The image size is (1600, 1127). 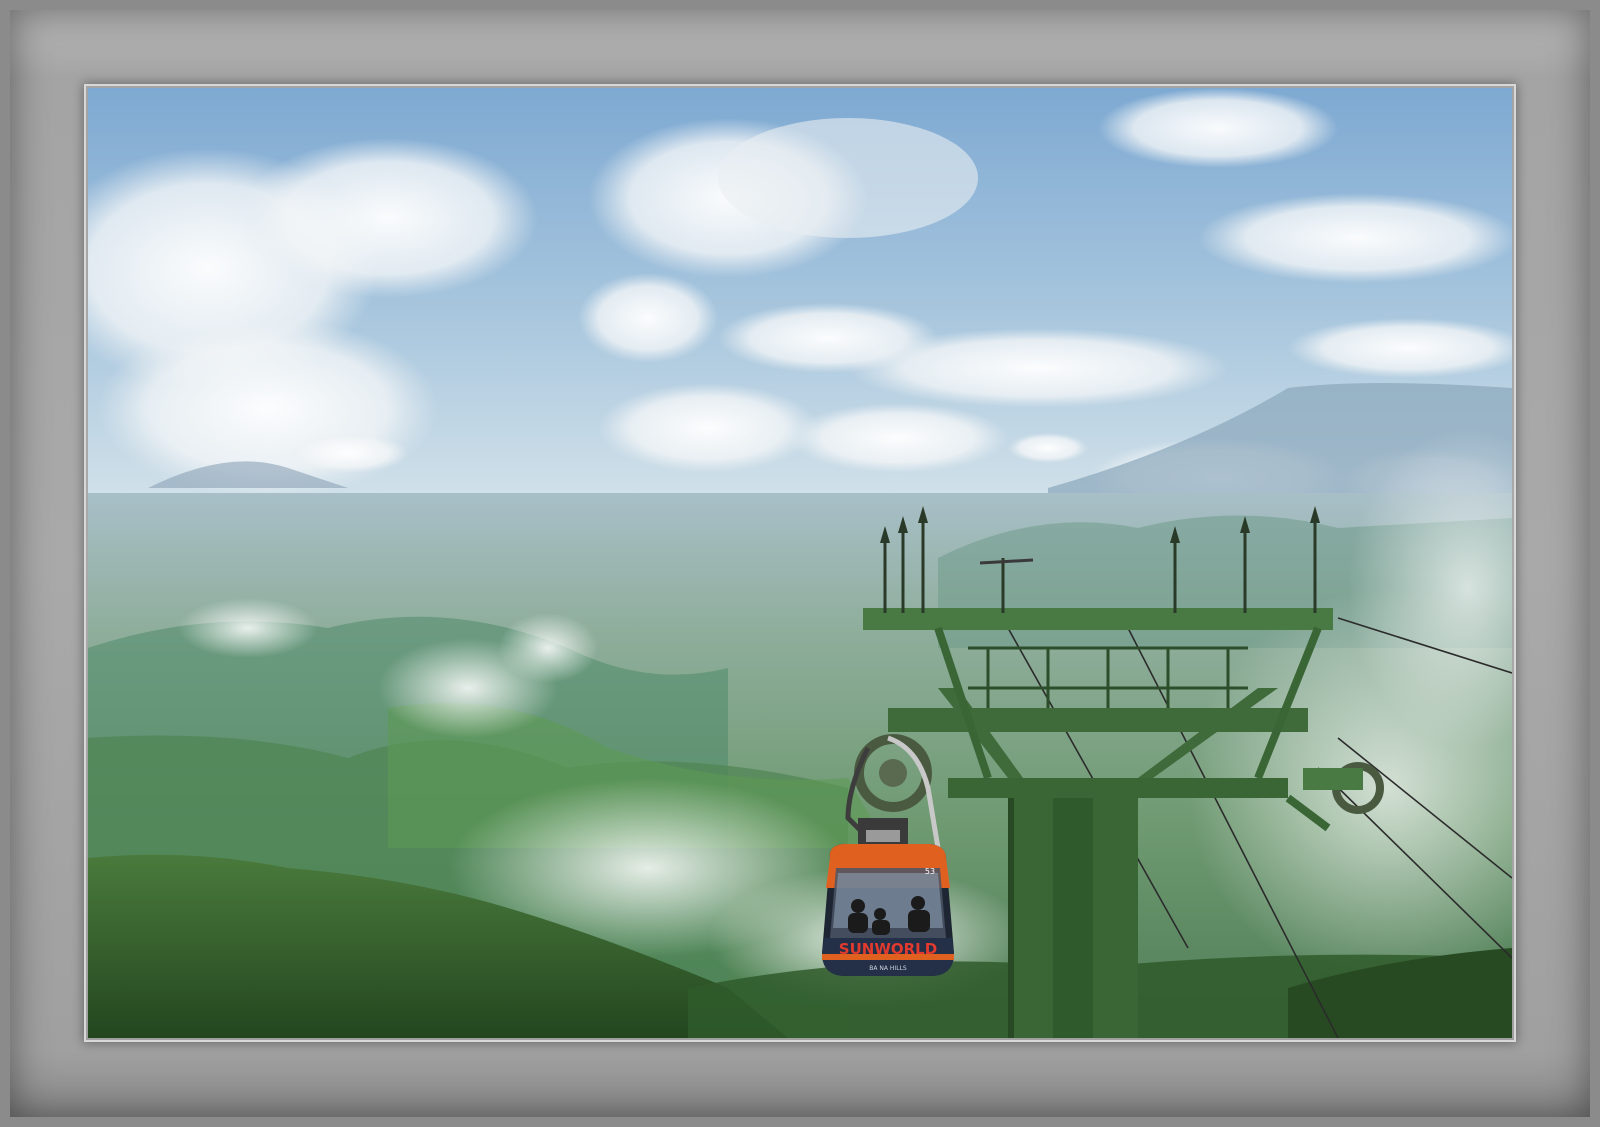 What do you see at coordinates (888, 949) in the screenshot?
I see `gondola-brand-text: SUNWORLD` at bounding box center [888, 949].